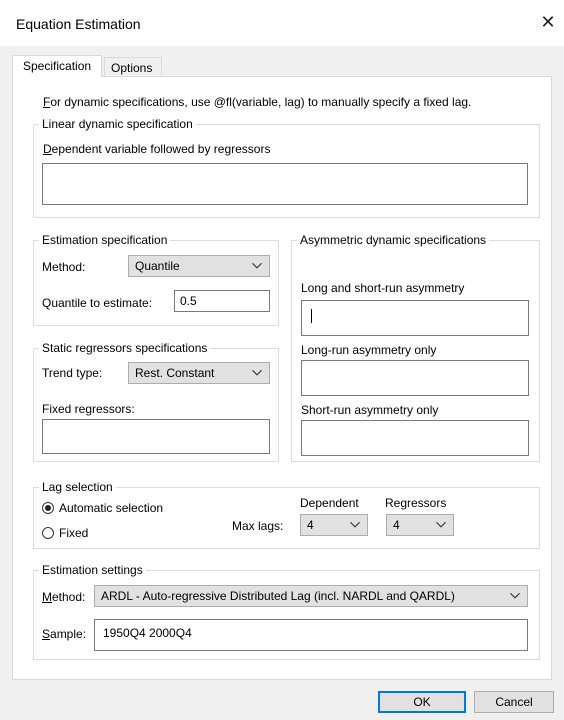  I want to click on trend-type-label: Trend type:, so click(72, 373).